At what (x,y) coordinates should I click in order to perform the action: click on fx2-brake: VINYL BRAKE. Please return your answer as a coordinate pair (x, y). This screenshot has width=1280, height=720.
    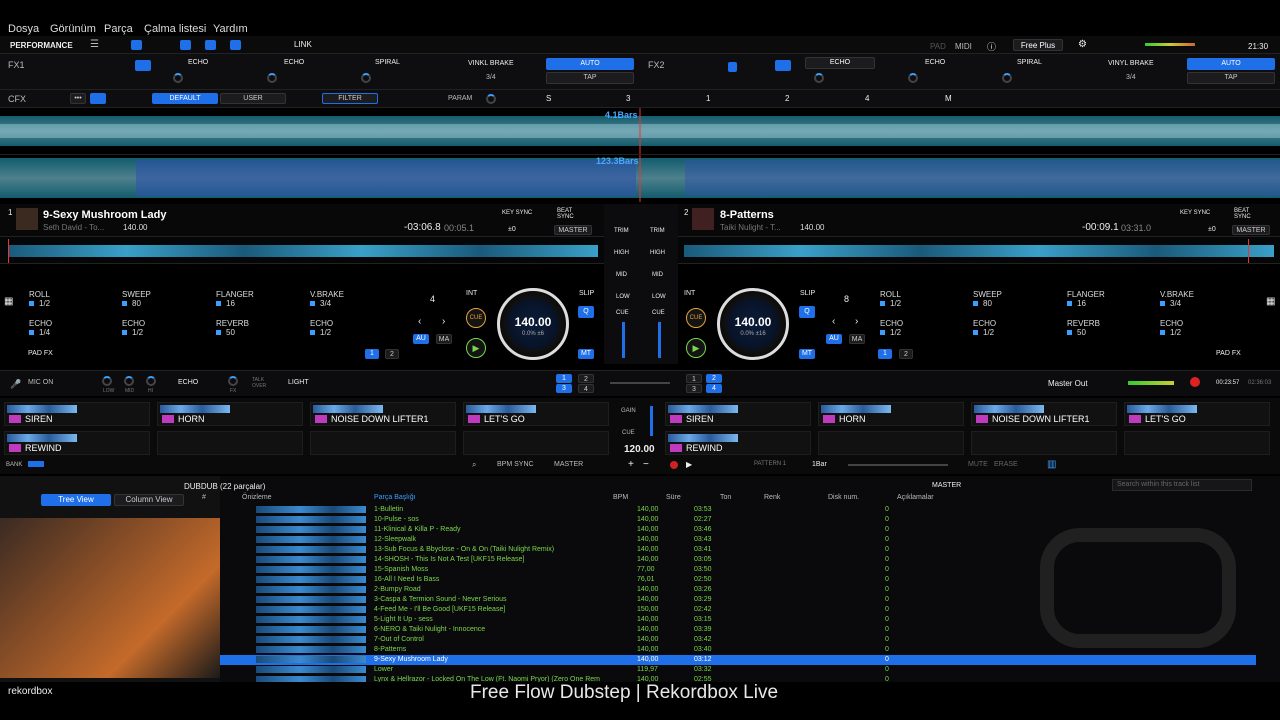
    Looking at the image, I should click on (1131, 63).